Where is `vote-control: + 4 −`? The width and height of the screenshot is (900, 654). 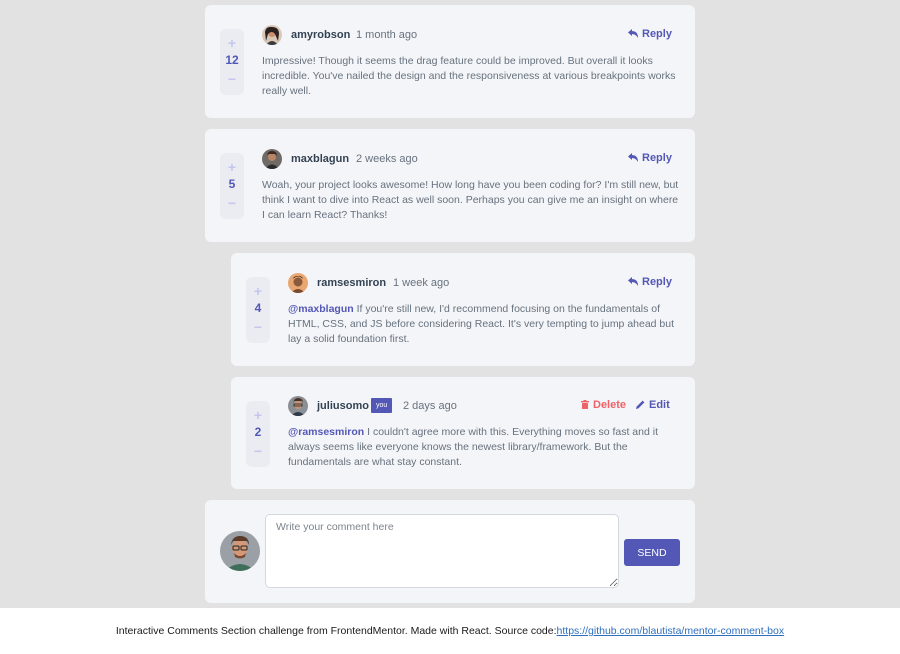
vote-control: + 4 − is located at coordinates (258, 310).